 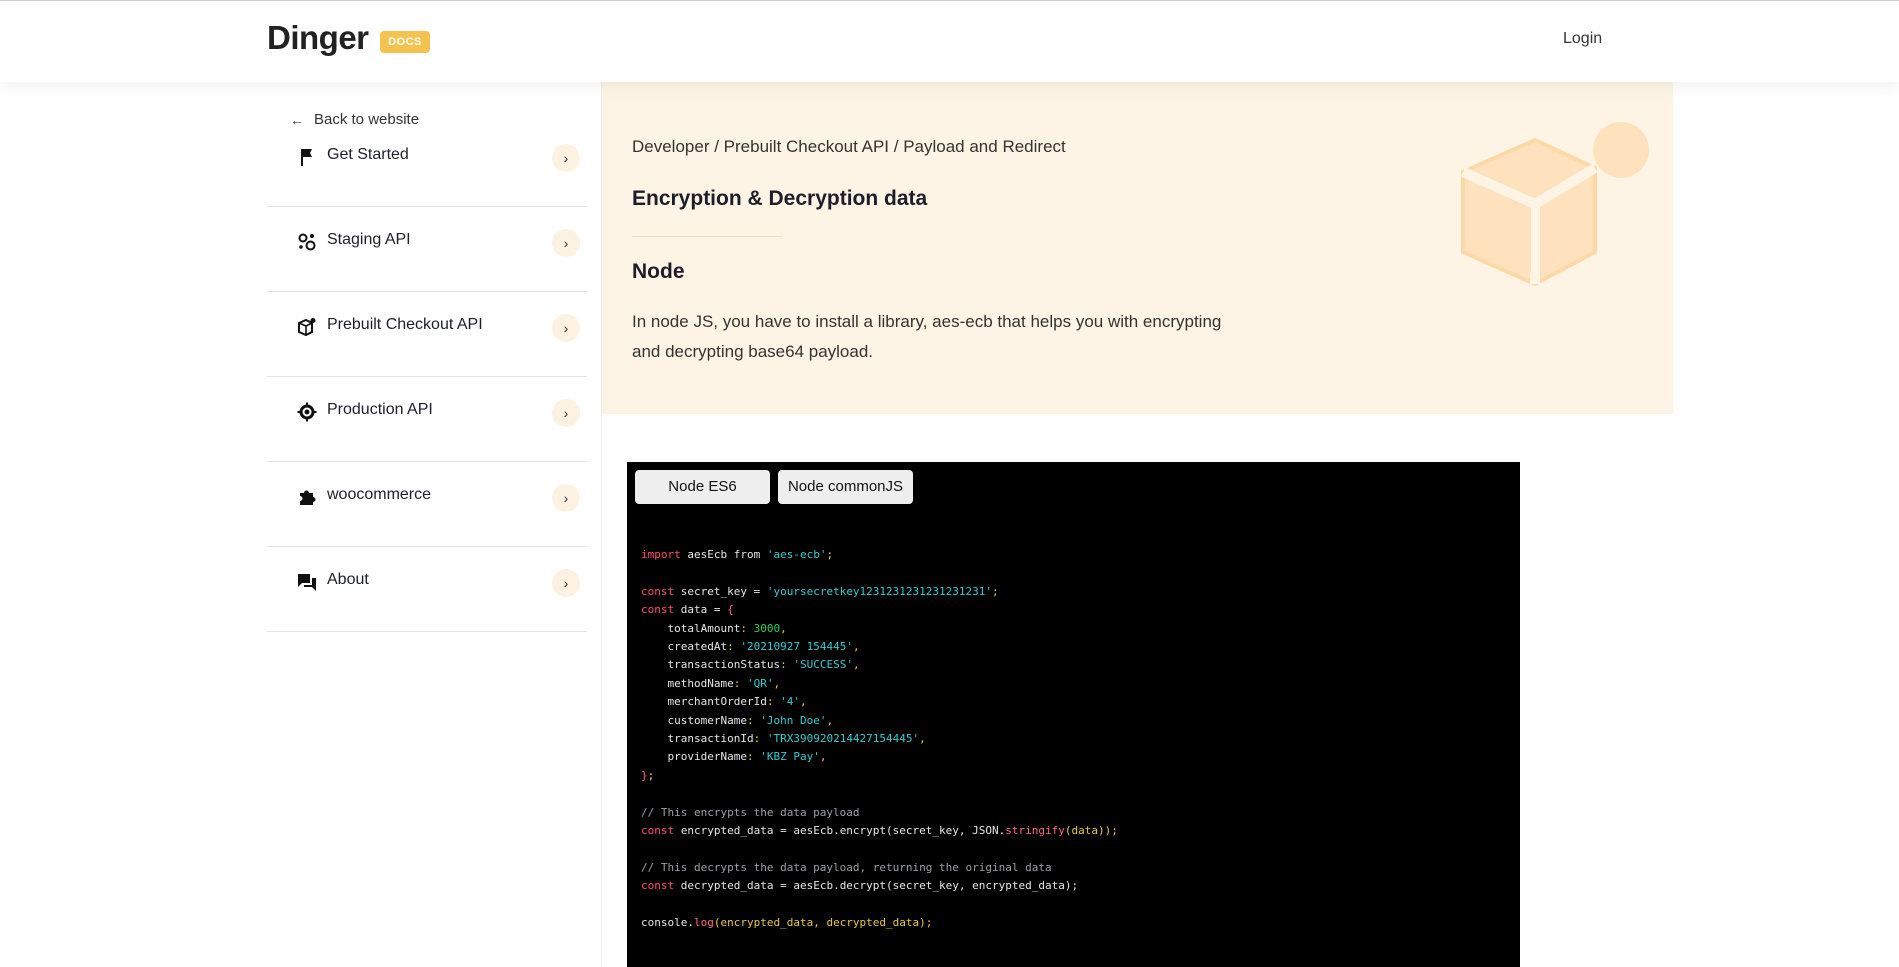 What do you see at coordinates (427, 504) in the screenshot?
I see `sidebar-item-woocommerce: woocommerce ›` at bounding box center [427, 504].